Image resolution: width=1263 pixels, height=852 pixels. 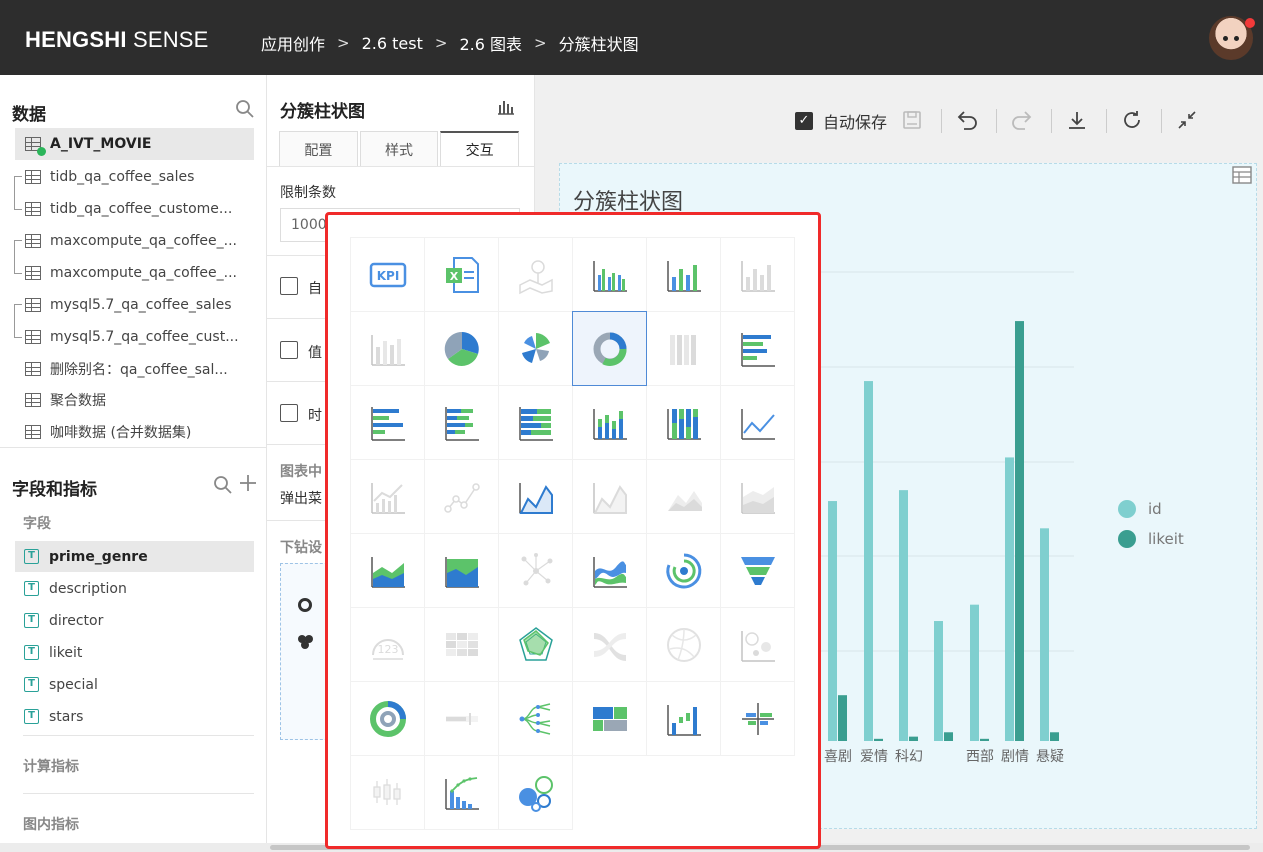 What do you see at coordinates (757, 644) in the screenshot?
I see `bubble-scatter-gray-option` at bounding box center [757, 644].